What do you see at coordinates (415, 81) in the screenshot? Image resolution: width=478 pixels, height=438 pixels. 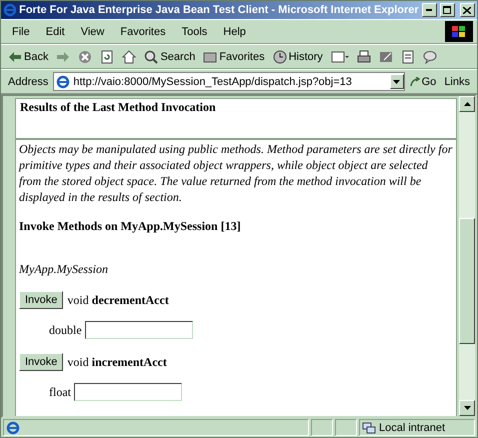 I see `go-arrow-icon` at bounding box center [415, 81].